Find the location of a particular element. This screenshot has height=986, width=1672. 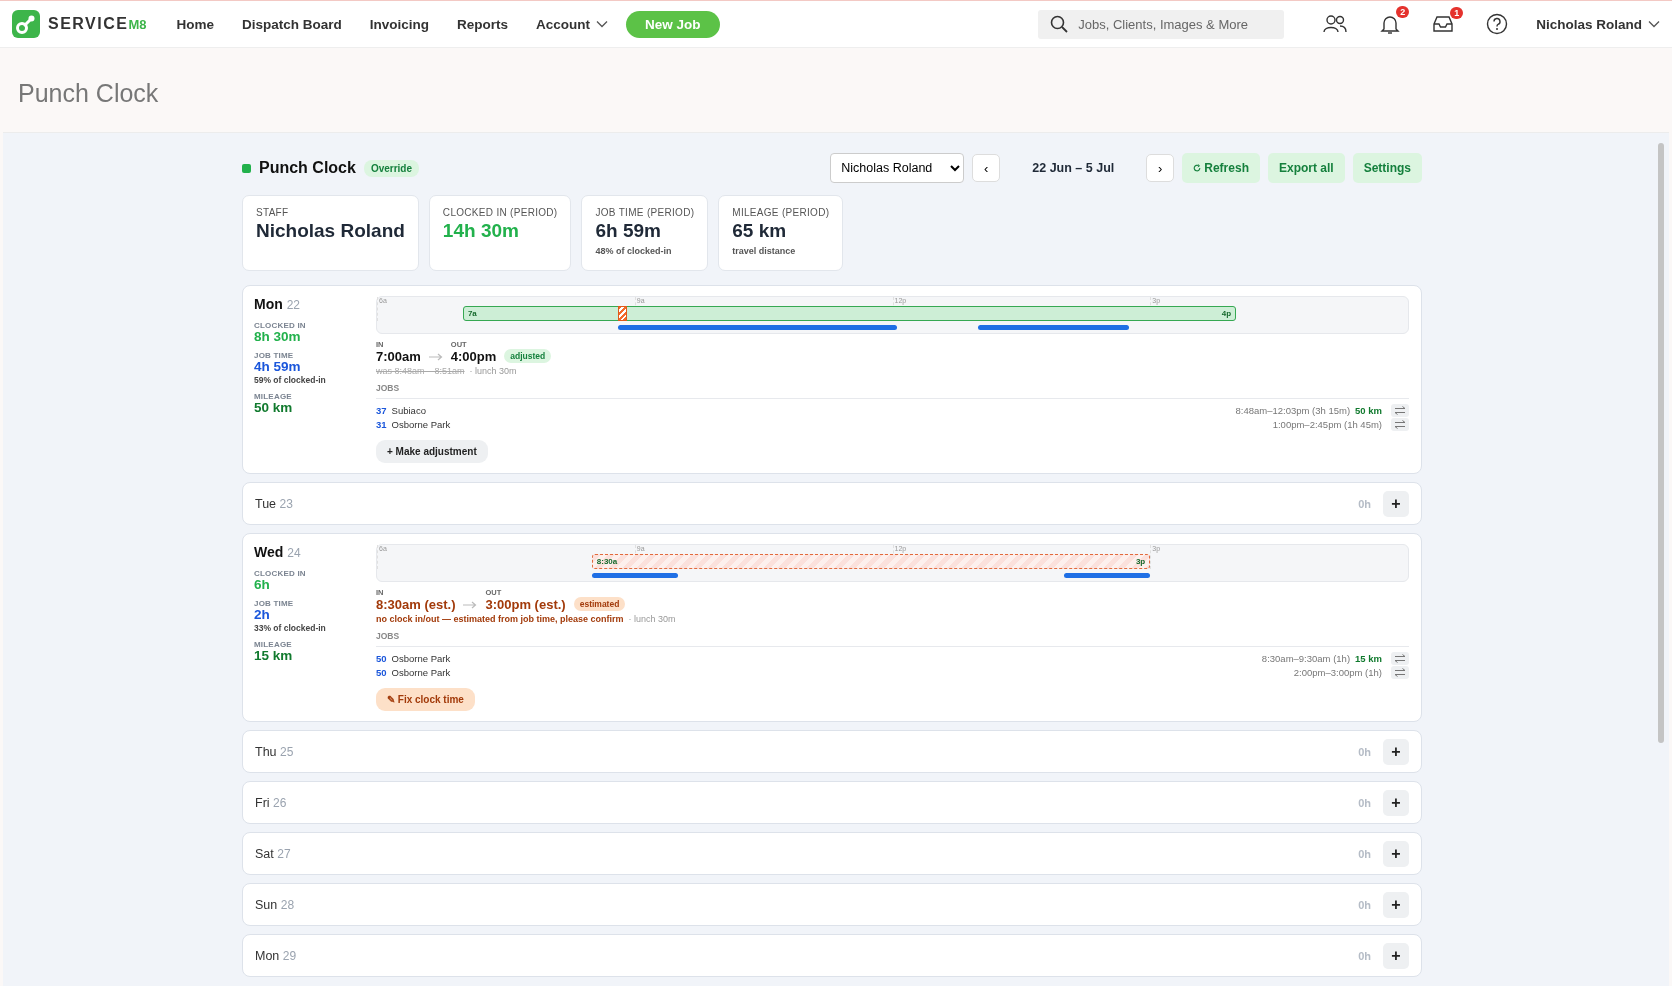

page-title: Punch Clock is located at coordinates (88, 93).